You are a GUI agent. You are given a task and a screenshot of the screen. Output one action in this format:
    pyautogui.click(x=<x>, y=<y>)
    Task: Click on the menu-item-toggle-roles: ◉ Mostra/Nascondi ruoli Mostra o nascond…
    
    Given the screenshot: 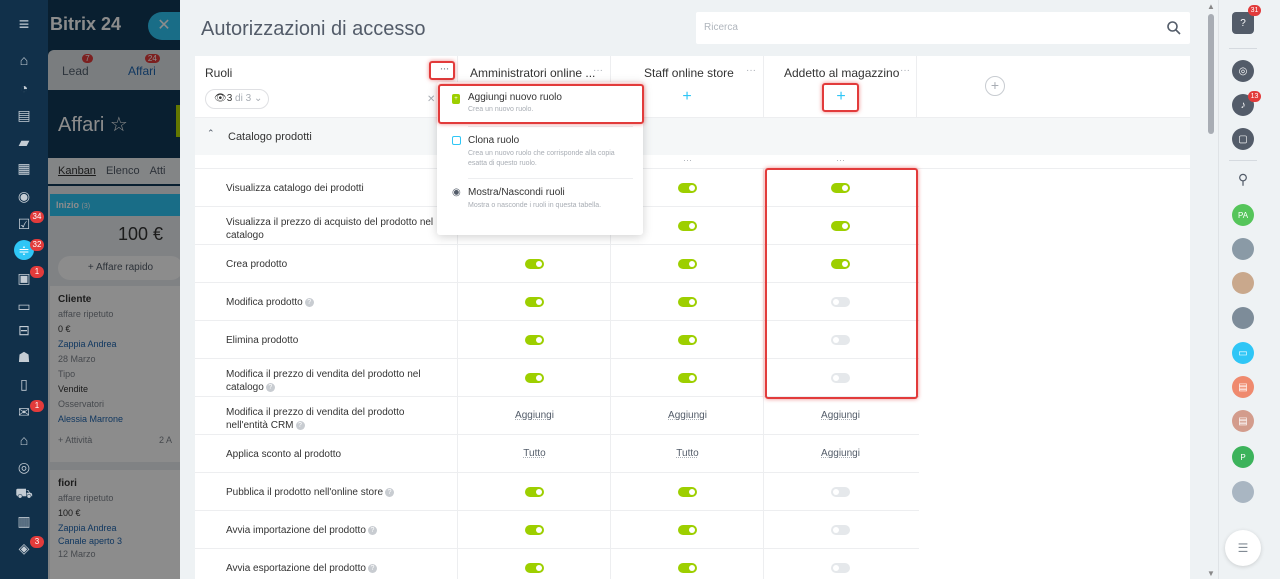 What is the action you would take?
    pyautogui.click(x=540, y=206)
    